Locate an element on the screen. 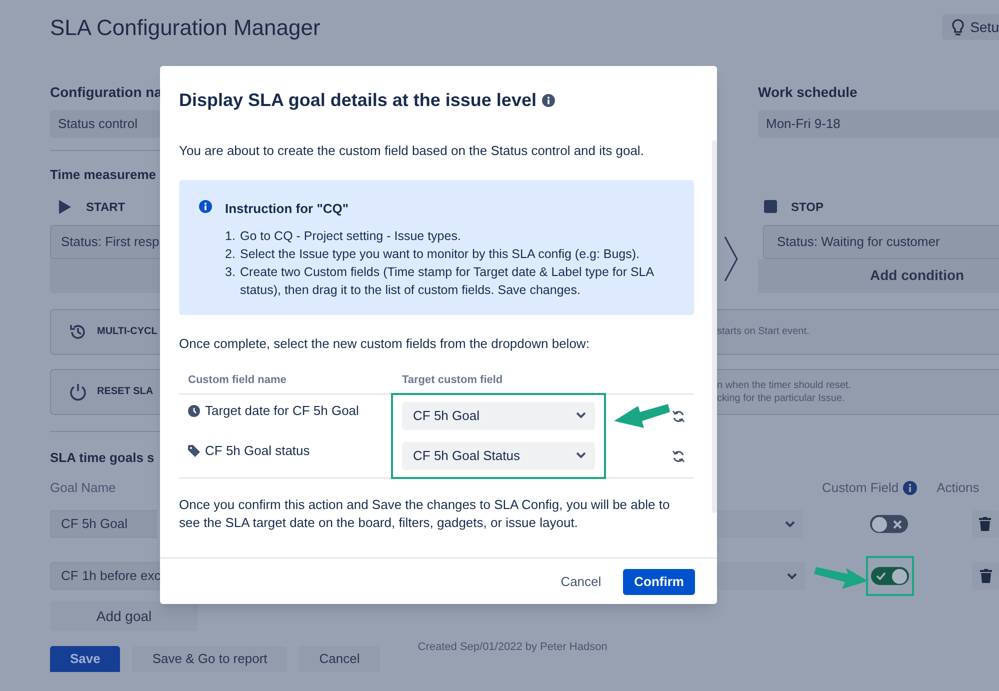 The width and height of the screenshot is (999, 691). footer-button: Save is located at coordinates (85, 659).